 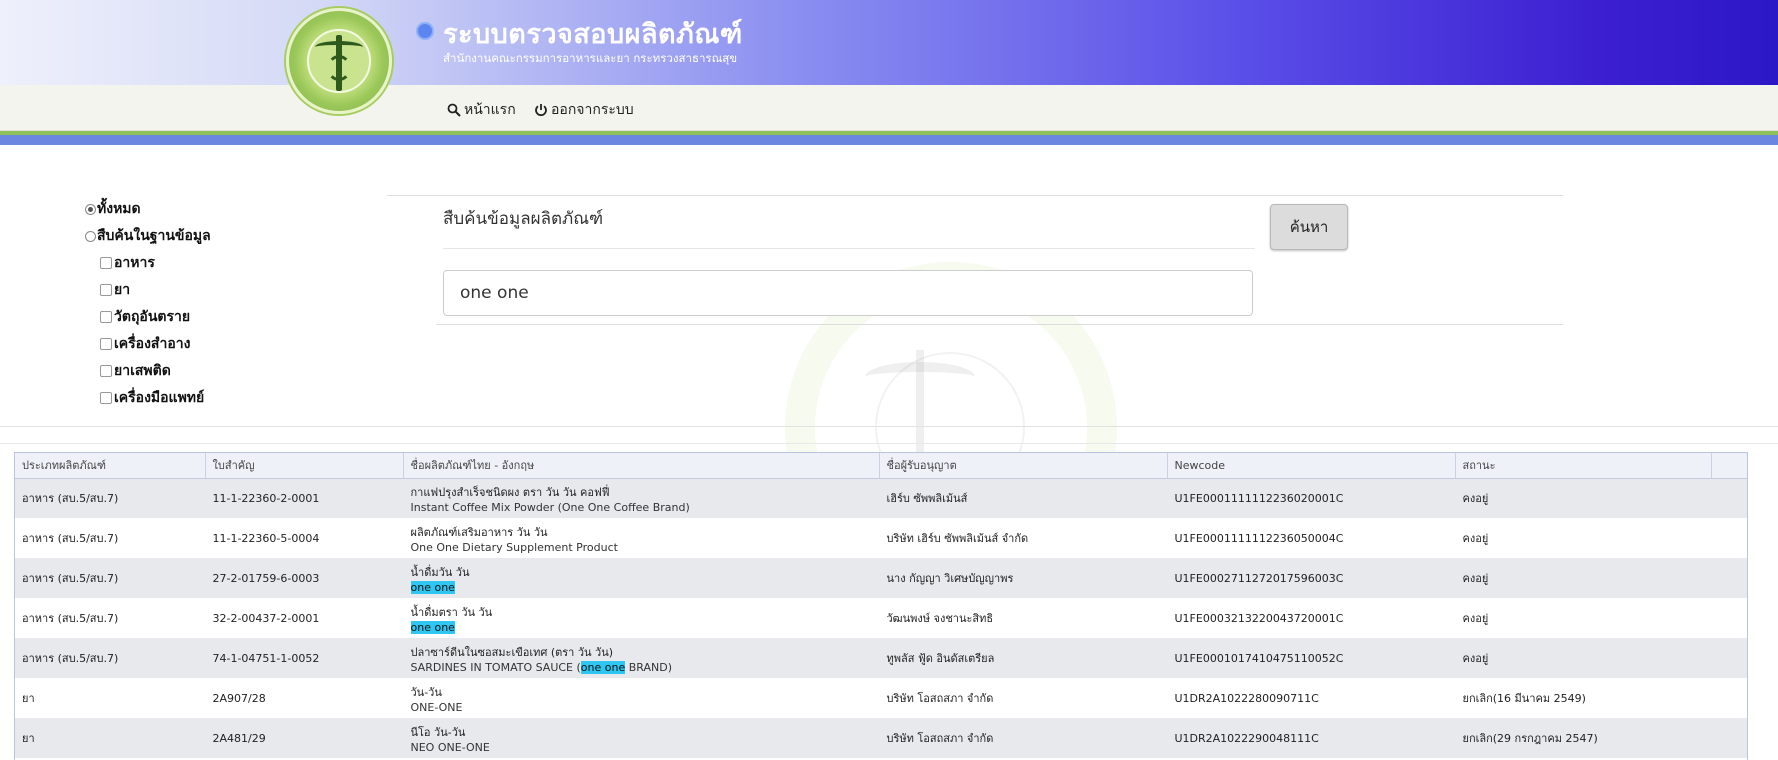 I want to click on cell-product-name: วัน-วัน ONE-ONE, so click(x=641, y=698).